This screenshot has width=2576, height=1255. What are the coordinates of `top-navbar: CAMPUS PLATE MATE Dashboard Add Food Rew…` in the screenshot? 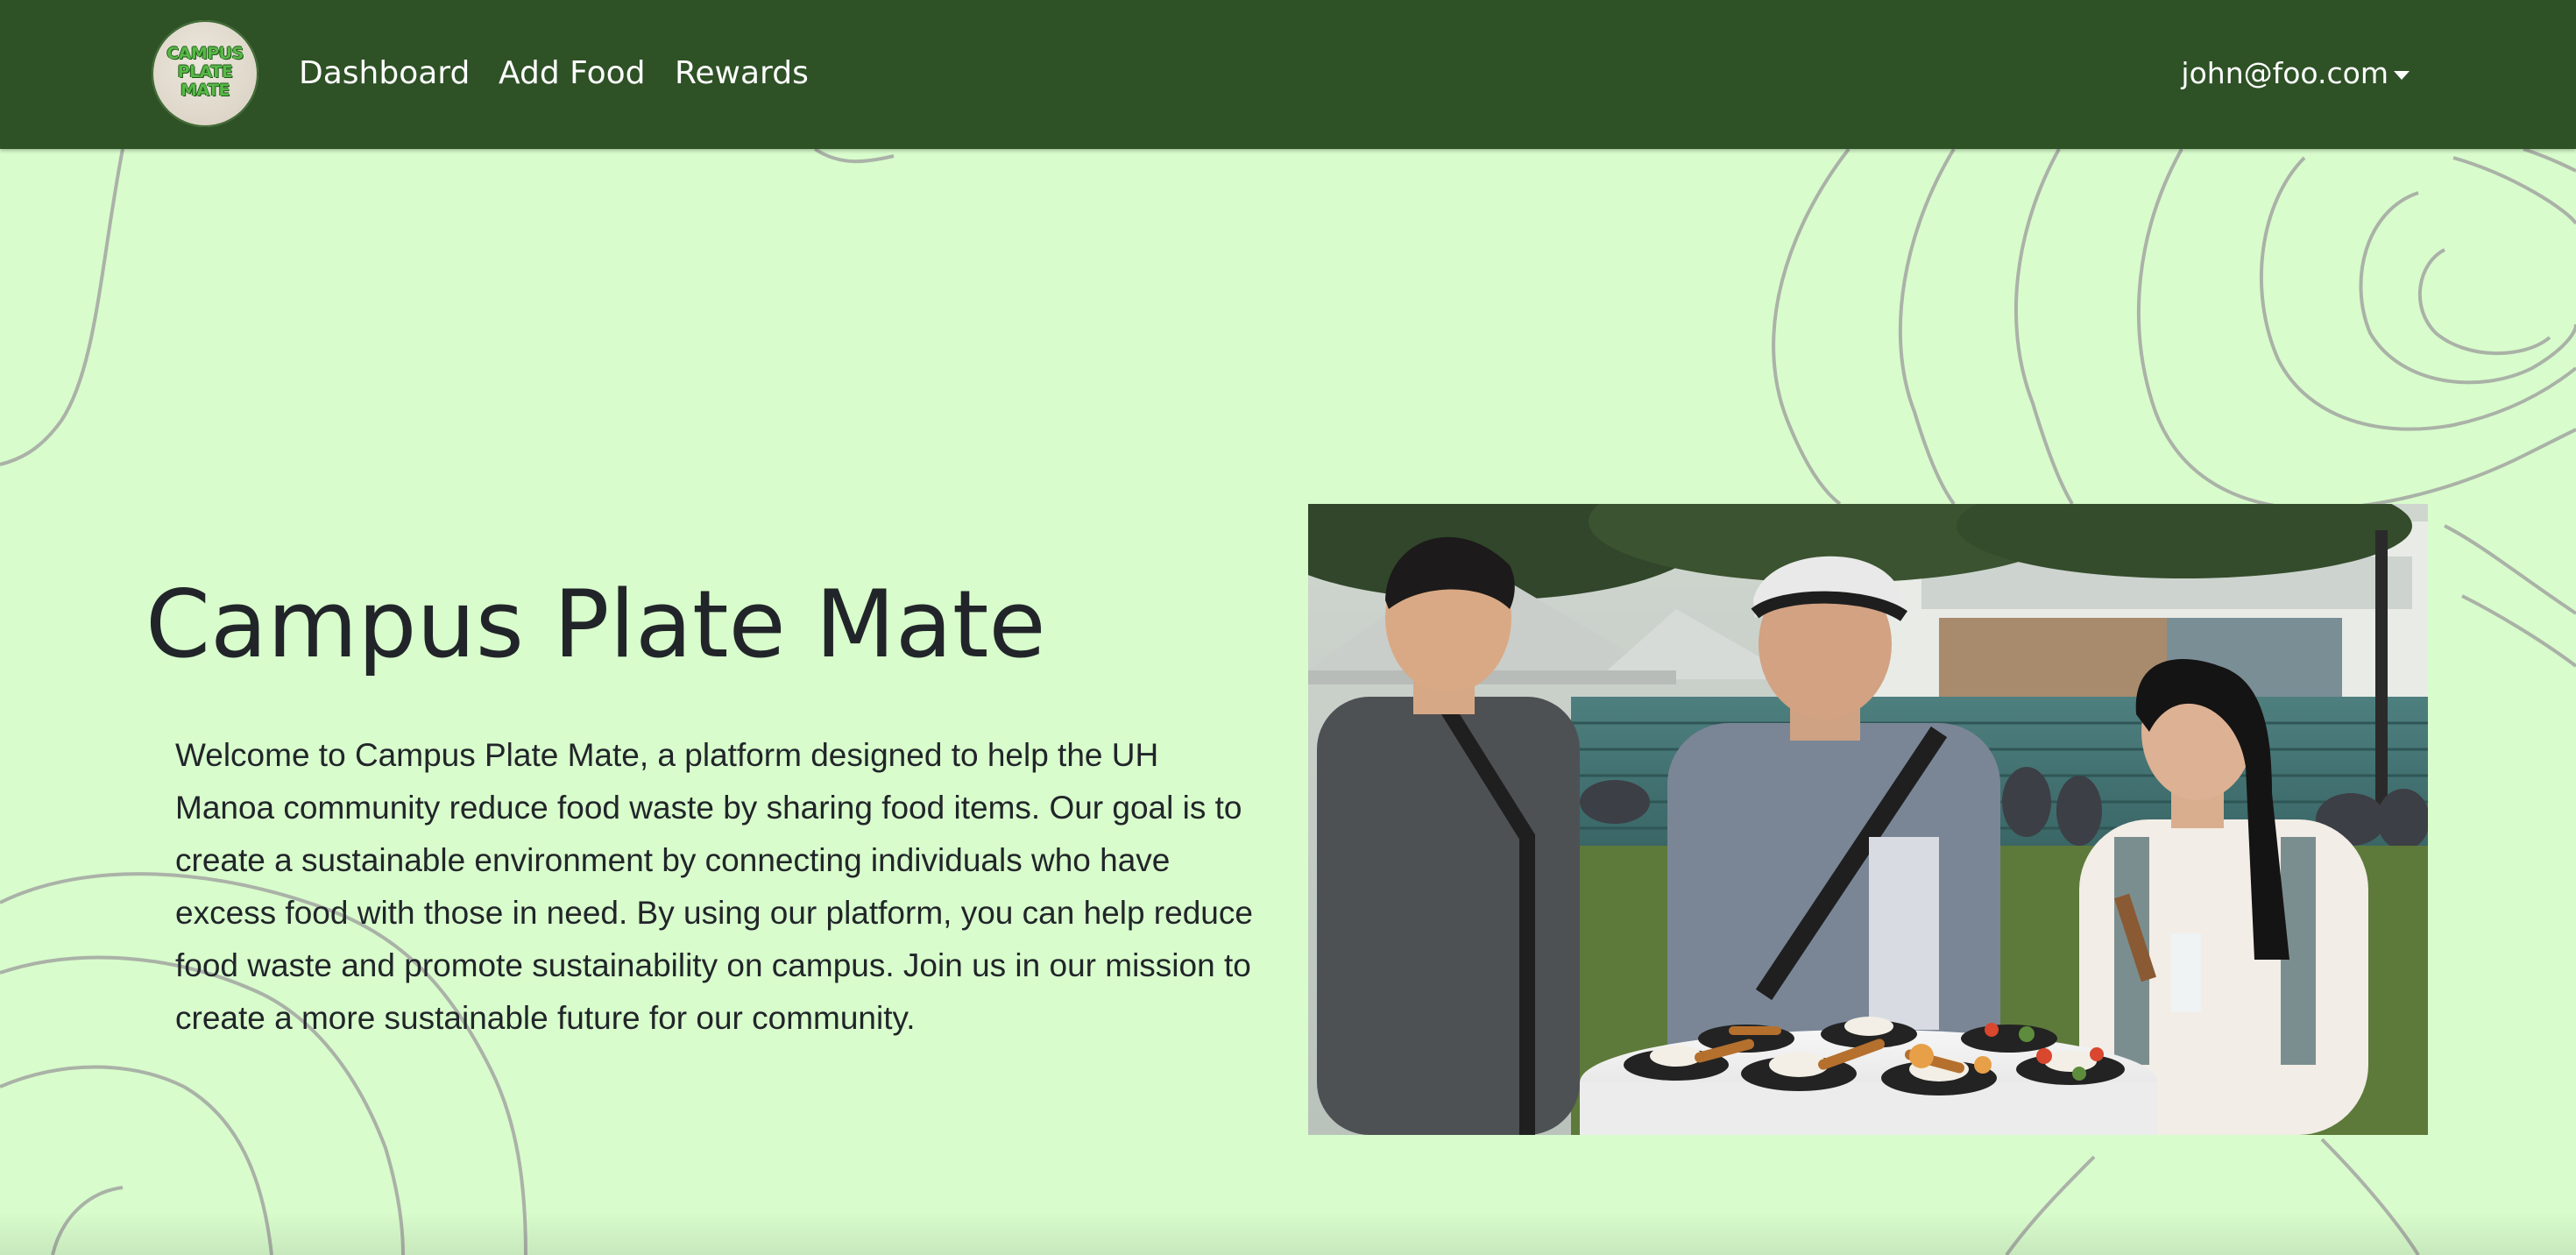 It's located at (1288, 74).